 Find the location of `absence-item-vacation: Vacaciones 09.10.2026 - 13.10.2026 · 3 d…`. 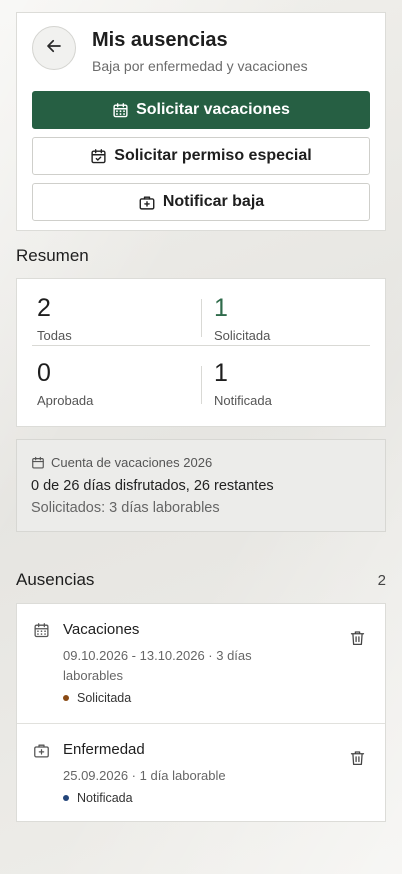

absence-item-vacation: Vacaciones 09.10.2026 - 13.10.2026 · 3 d… is located at coordinates (201, 663).